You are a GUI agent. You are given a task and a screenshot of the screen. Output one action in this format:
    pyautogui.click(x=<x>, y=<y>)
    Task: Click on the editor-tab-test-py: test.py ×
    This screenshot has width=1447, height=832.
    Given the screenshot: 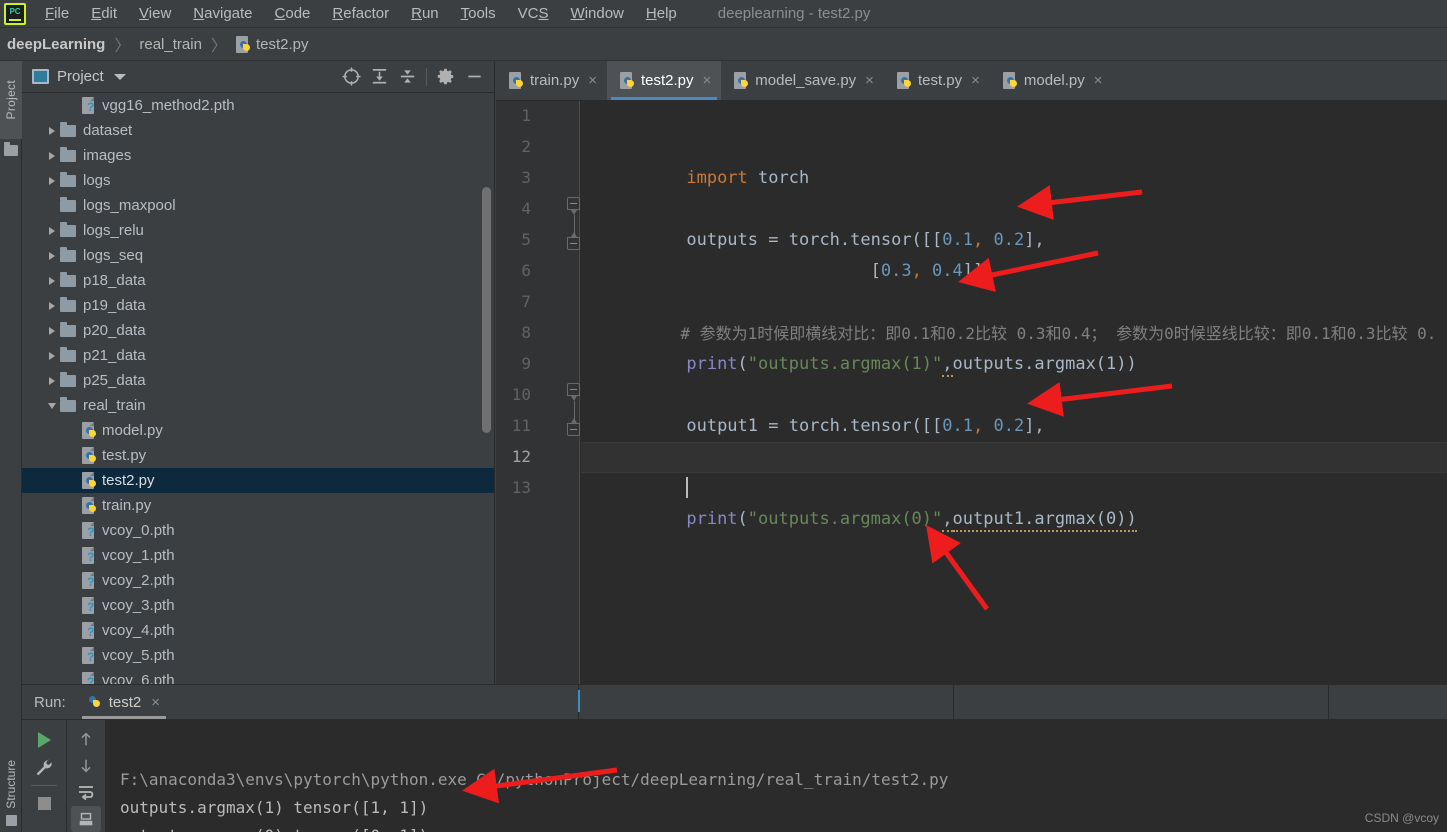 What is the action you would take?
    pyautogui.click(x=937, y=80)
    